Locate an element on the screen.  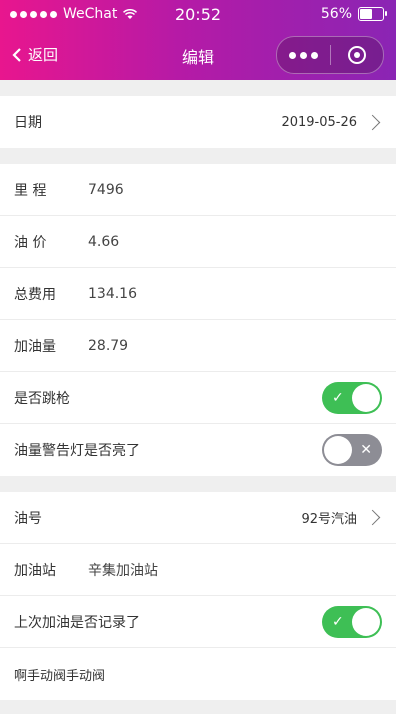
mileage-input: 7496 is located at coordinates (235, 190).